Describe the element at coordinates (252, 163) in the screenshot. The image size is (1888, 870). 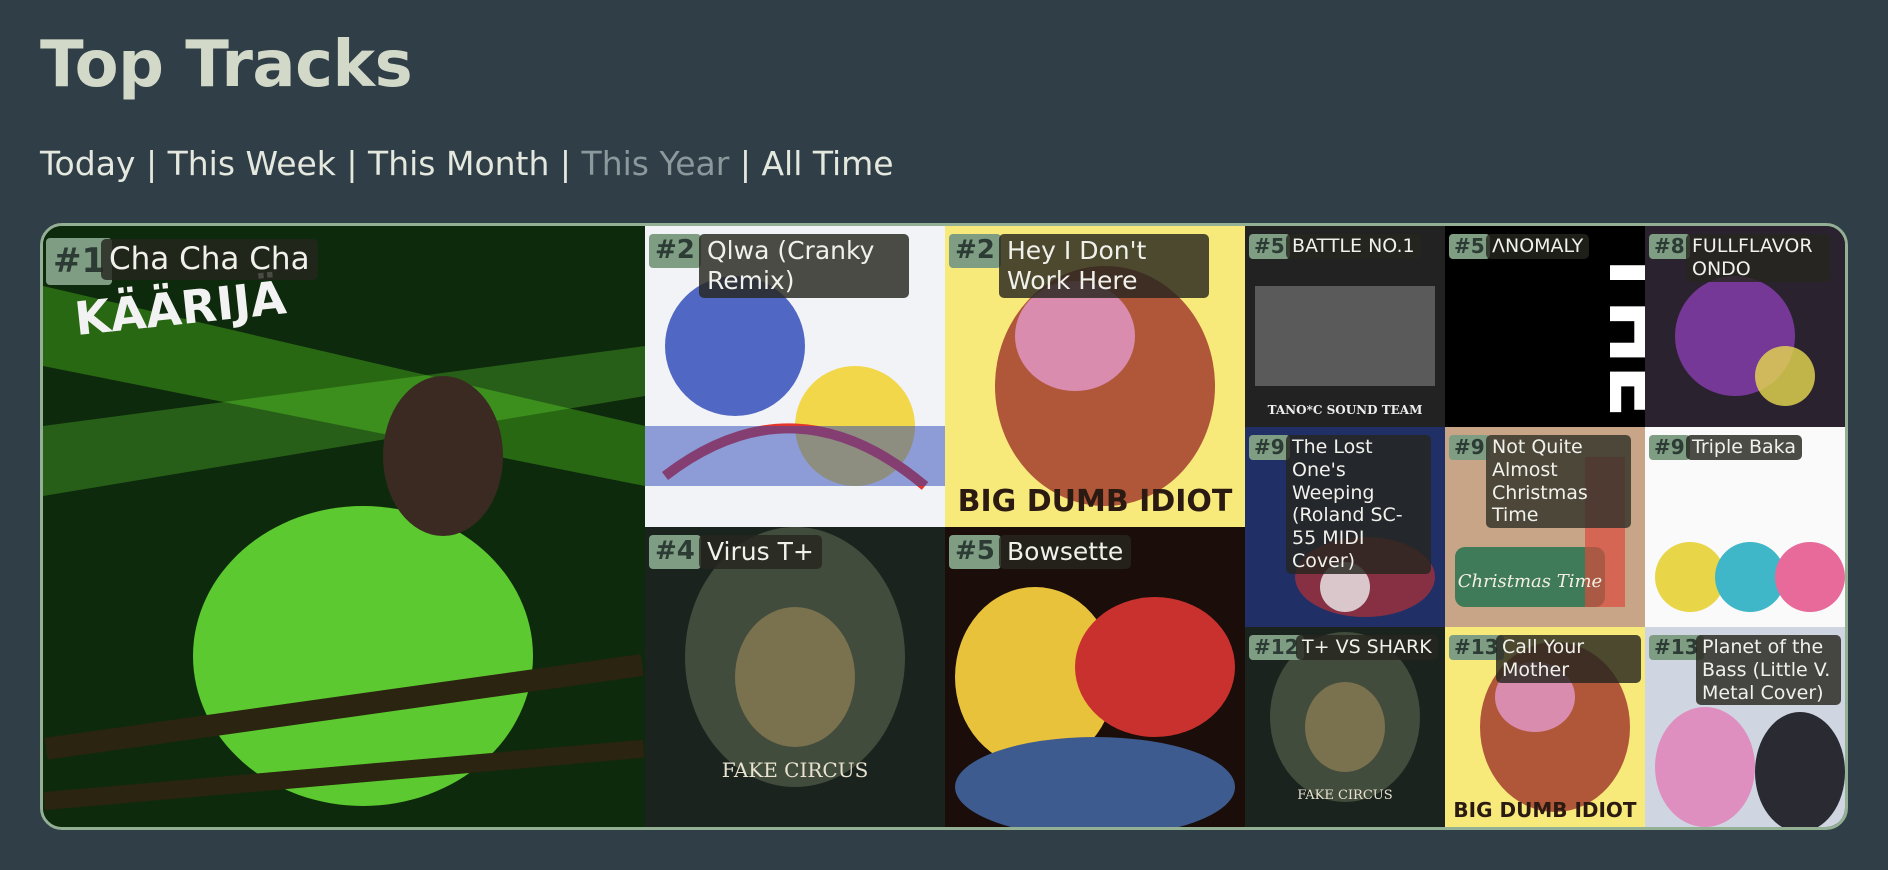
I see `period-this-week-link: This Week` at that location.